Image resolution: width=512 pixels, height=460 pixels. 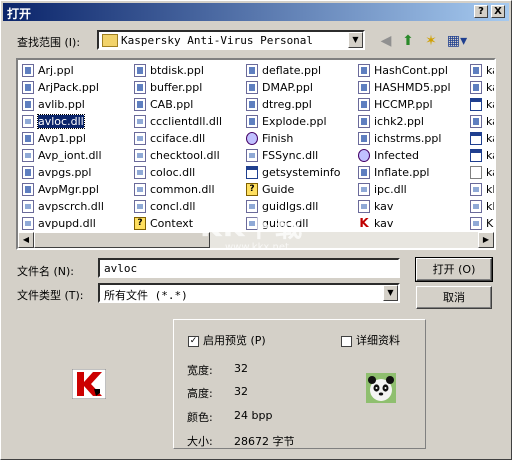 What do you see at coordinates (293, 189) in the screenshot?
I see `file-item: ? Guide` at bounding box center [293, 189].